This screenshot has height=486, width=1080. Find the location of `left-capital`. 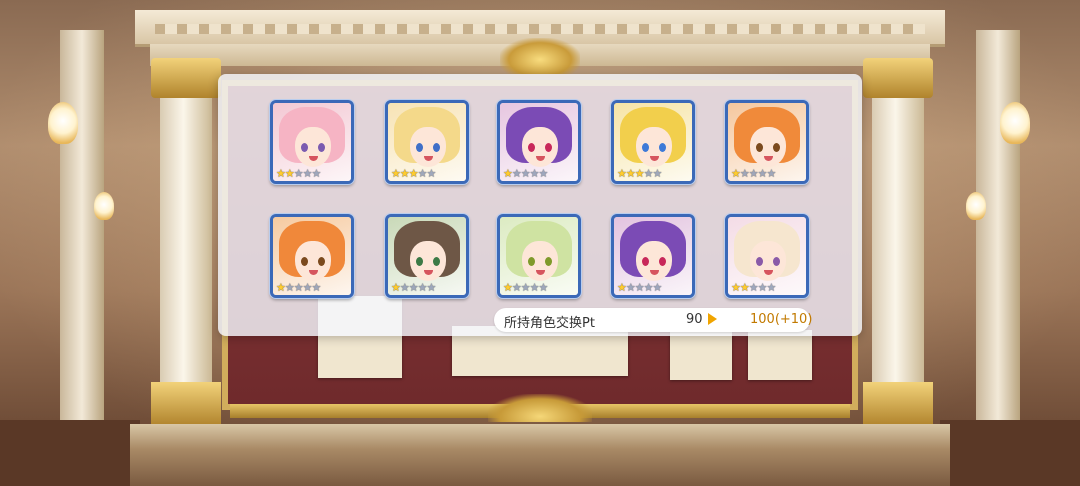

left-capital is located at coordinates (186, 78).